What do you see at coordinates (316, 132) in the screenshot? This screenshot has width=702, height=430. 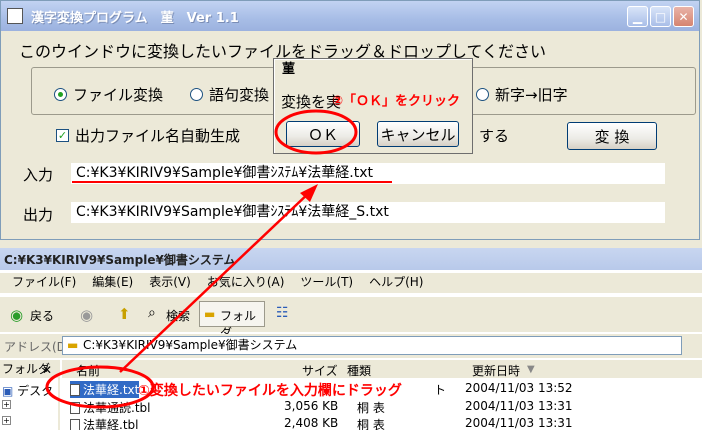 I see `ok-highlight-ellipse` at bounding box center [316, 132].